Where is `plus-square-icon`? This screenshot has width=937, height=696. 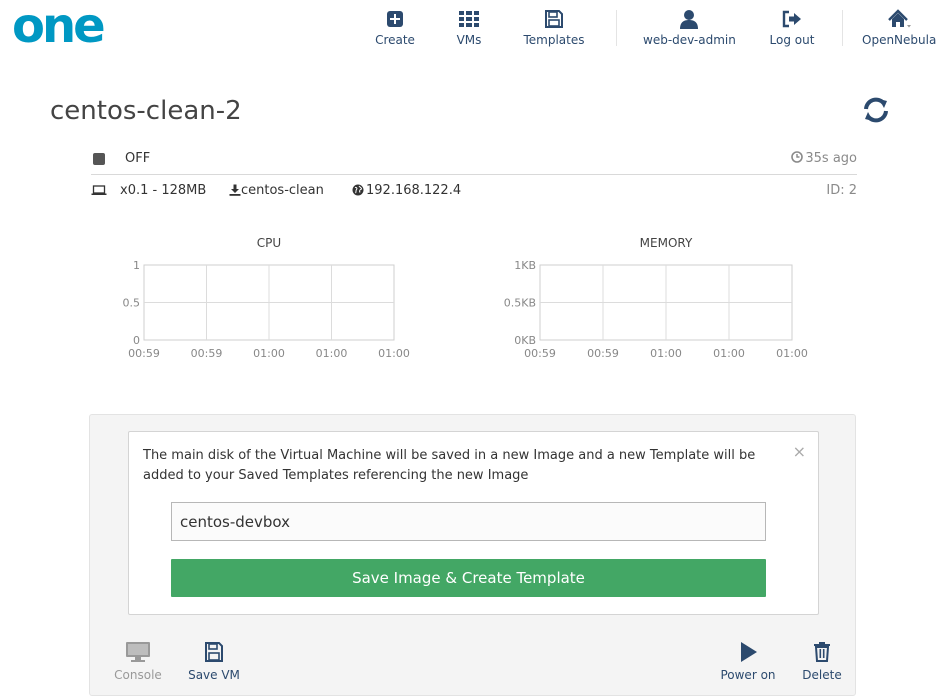
plus-square-icon is located at coordinates (395, 19).